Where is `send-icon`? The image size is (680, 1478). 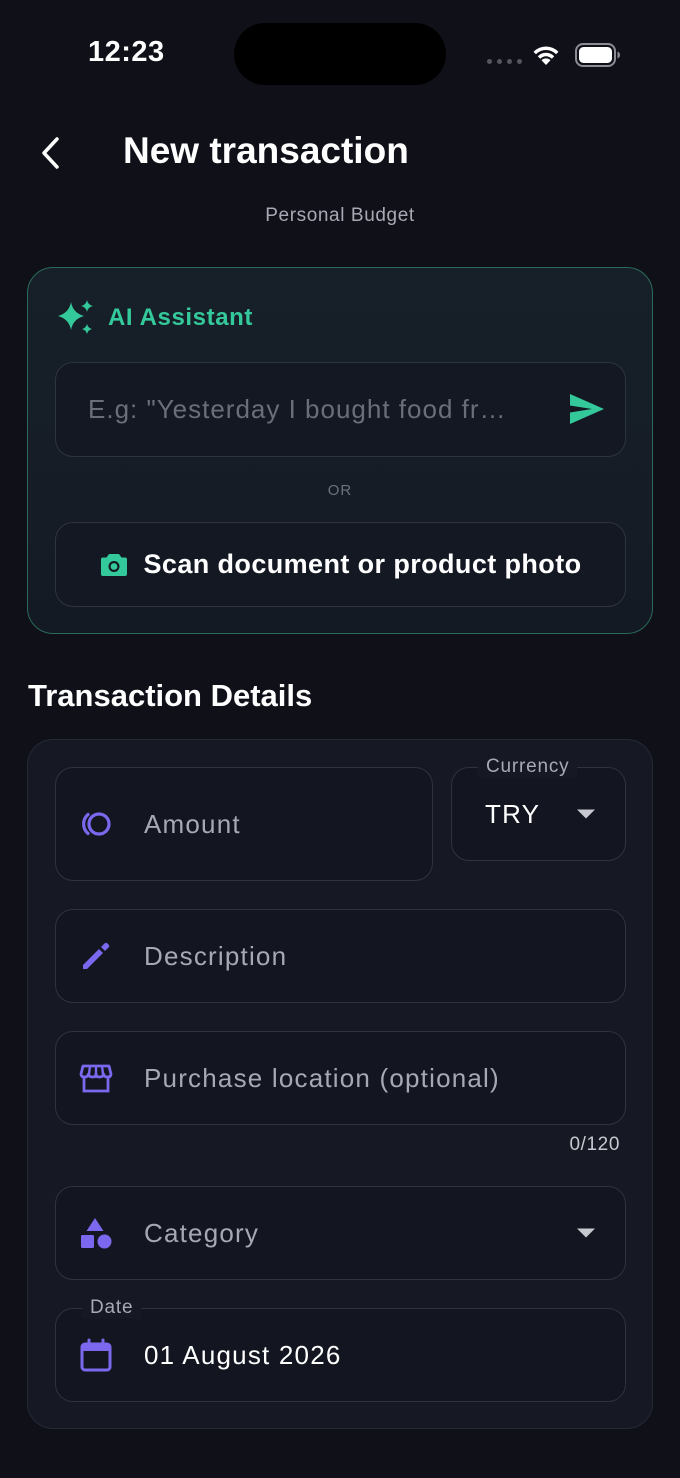 send-icon is located at coordinates (587, 409).